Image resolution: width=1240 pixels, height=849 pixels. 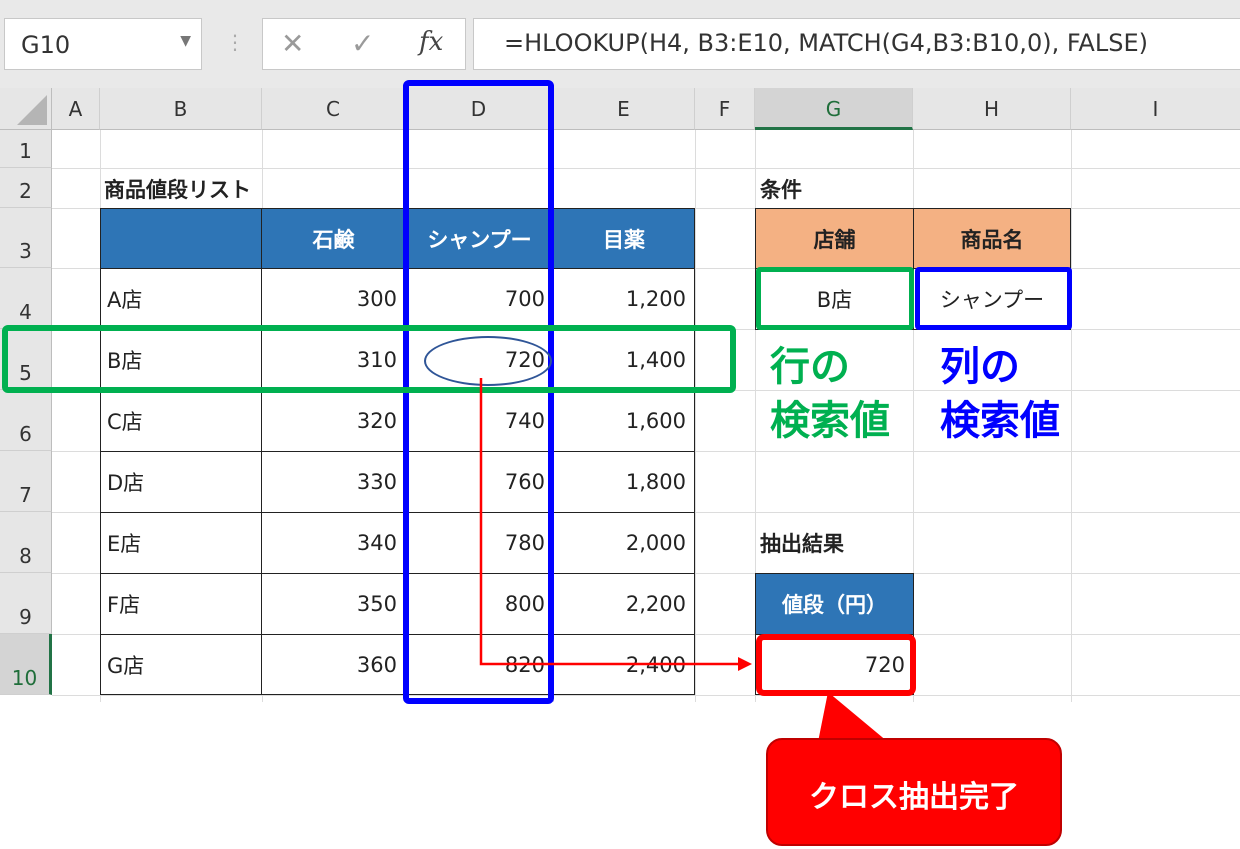 What do you see at coordinates (181, 421) in the screenshot?
I see `store-cell: C店` at bounding box center [181, 421].